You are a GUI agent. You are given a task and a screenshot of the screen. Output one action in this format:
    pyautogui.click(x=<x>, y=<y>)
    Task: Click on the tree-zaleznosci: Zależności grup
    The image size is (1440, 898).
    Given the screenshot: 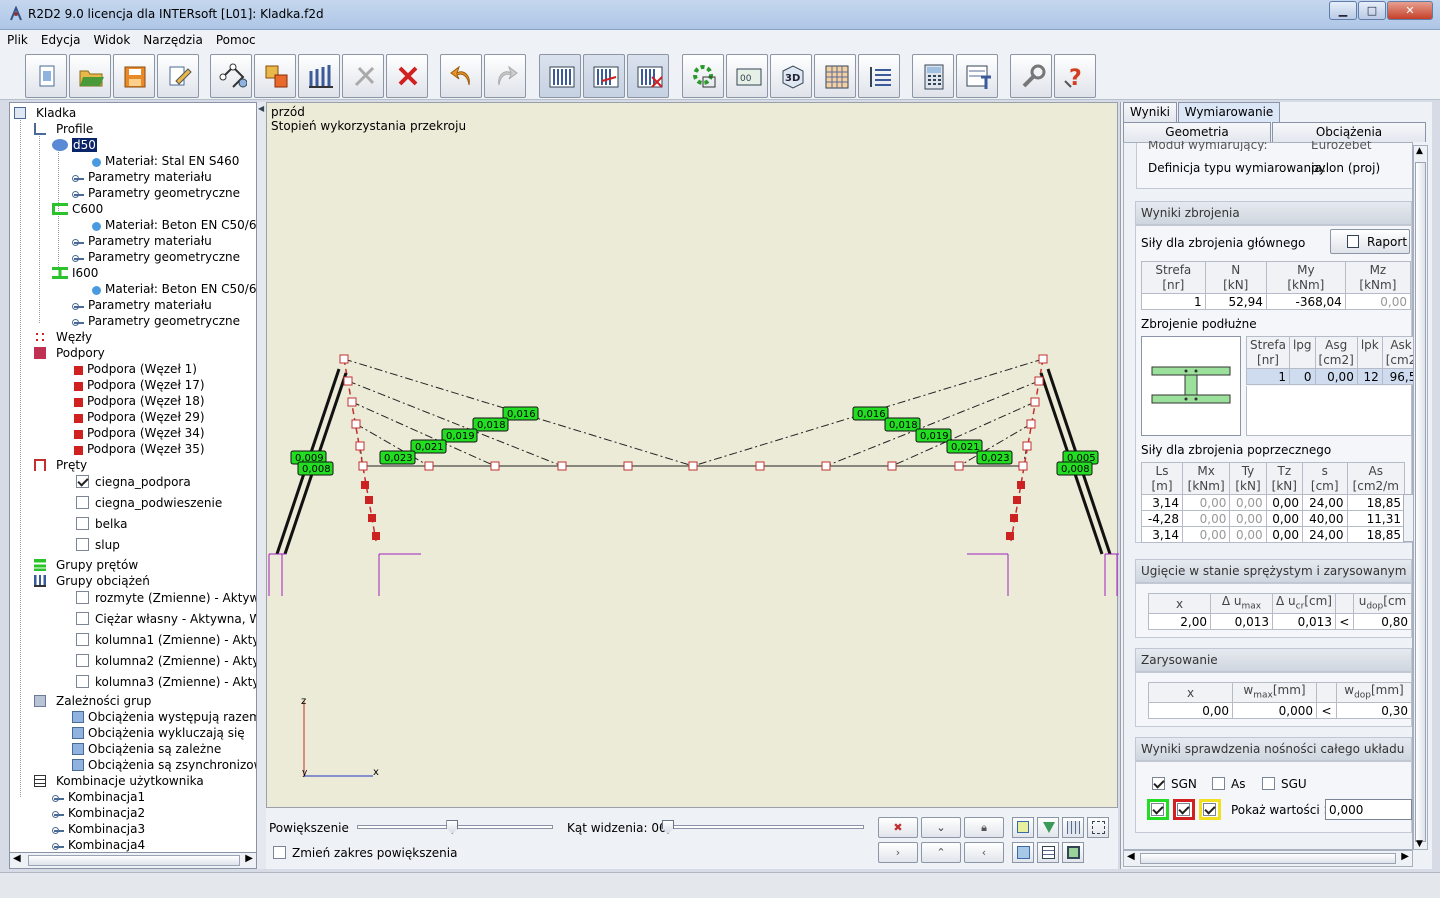 What is the action you would take?
    pyautogui.click(x=92, y=701)
    